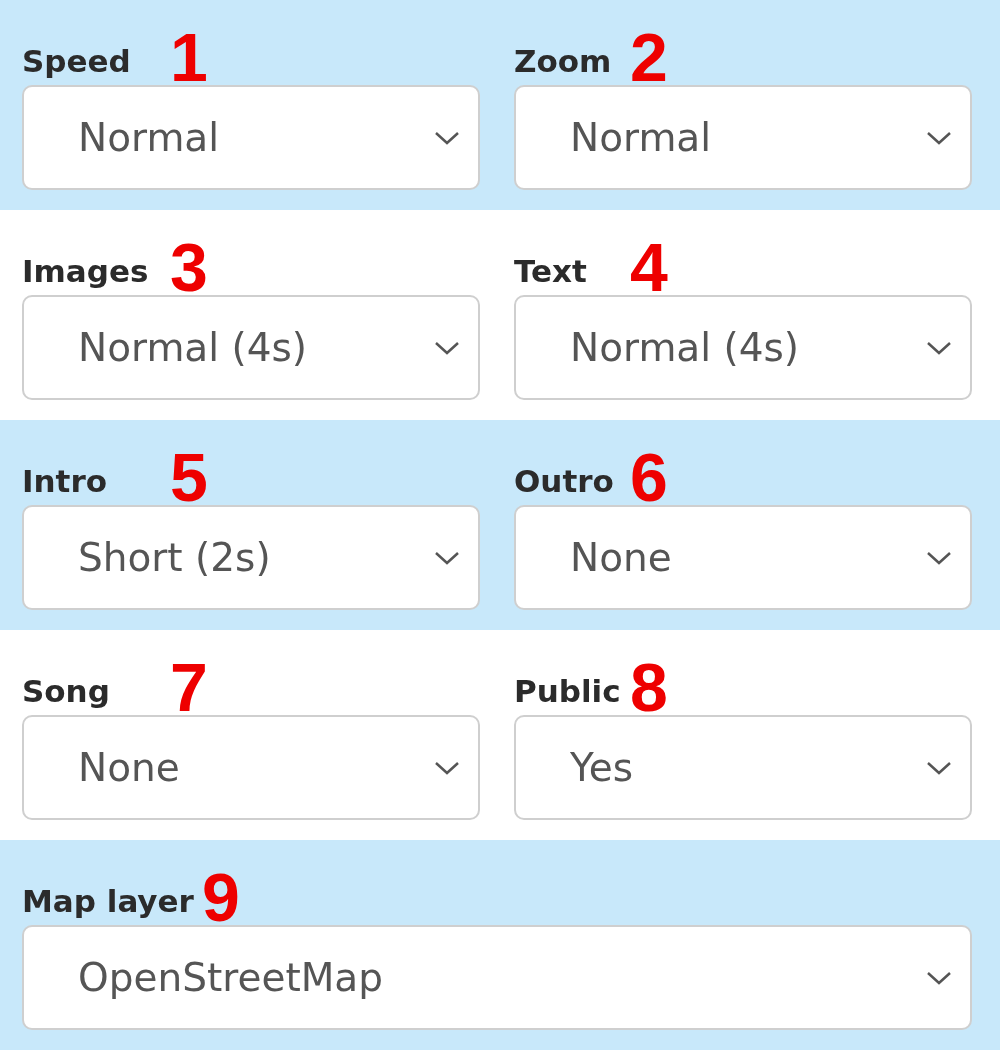 The image size is (1006, 1052). What do you see at coordinates (220, 897) in the screenshot?
I see `annotation-number: 9` at bounding box center [220, 897].